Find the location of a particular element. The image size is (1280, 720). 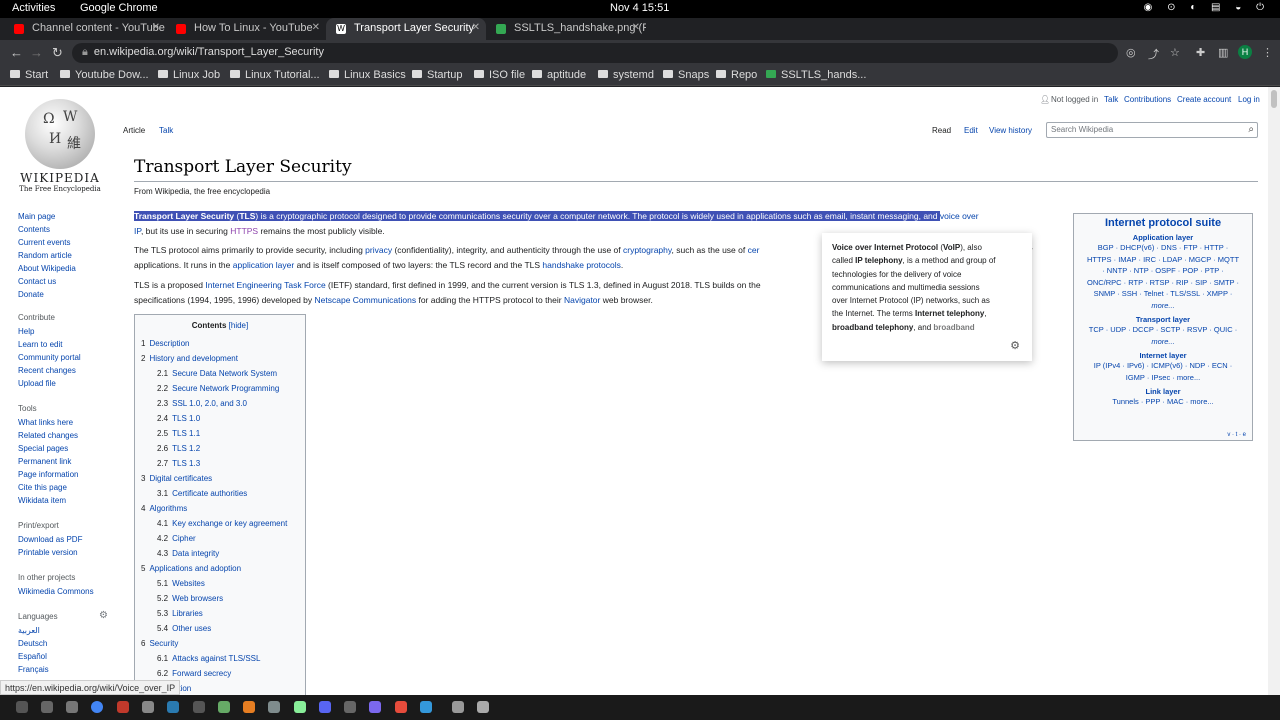

sidebar-item-page-information: Page information is located at coordinates (48, 474).